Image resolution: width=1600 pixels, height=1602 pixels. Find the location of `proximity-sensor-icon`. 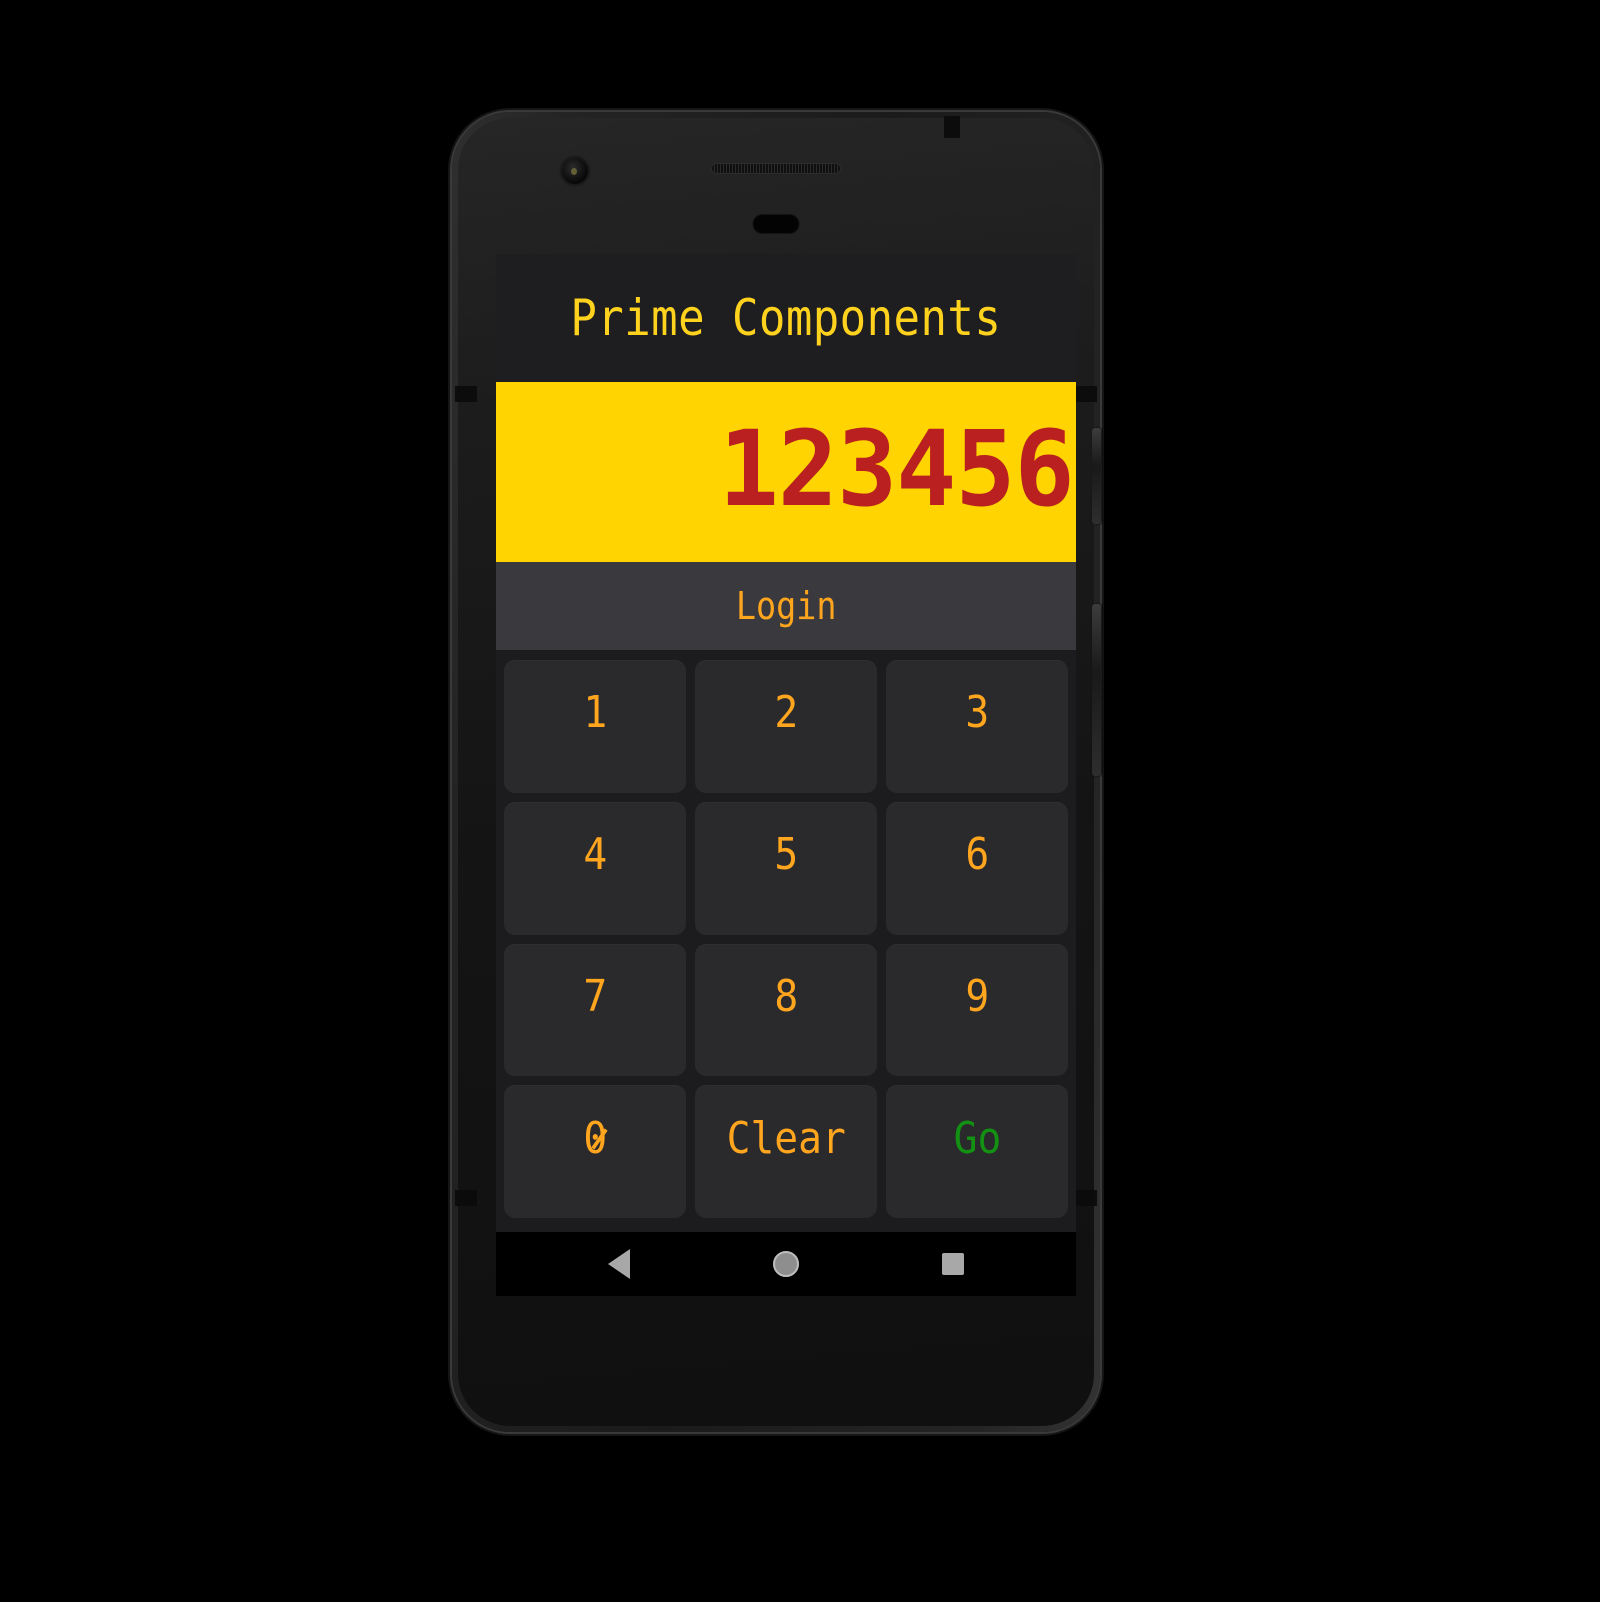

proximity-sensor-icon is located at coordinates (776, 224).